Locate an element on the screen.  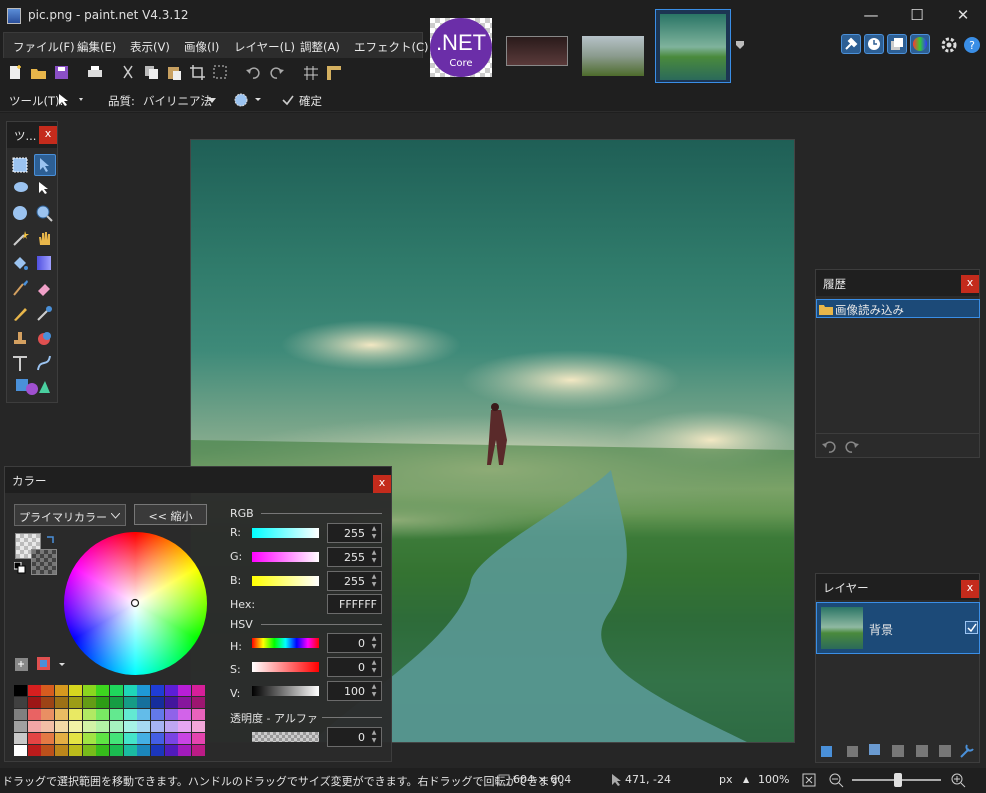
color-wheel-cursor is located at coordinates (135, 603).